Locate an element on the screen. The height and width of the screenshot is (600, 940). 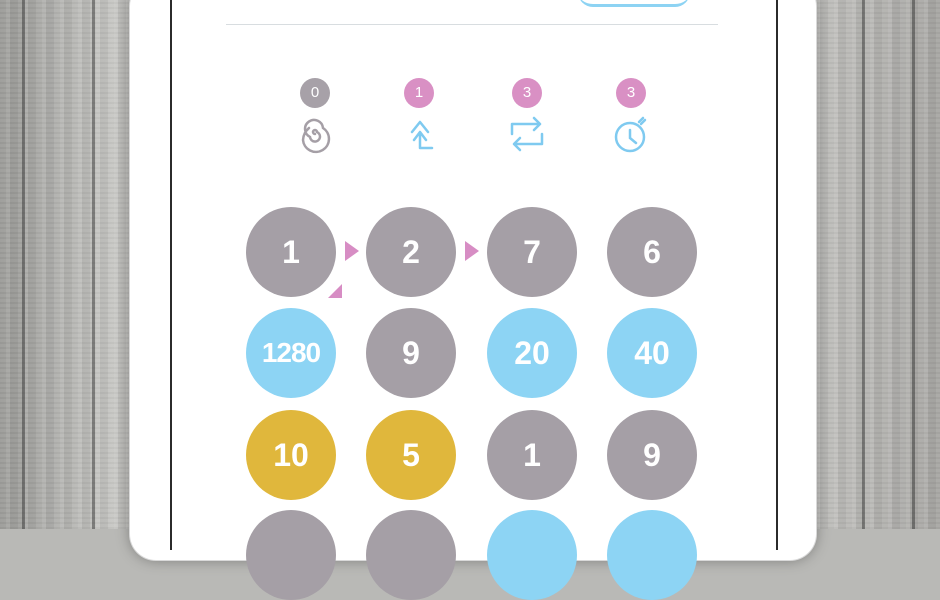
stopwatch-icon is located at coordinates (630, 134).